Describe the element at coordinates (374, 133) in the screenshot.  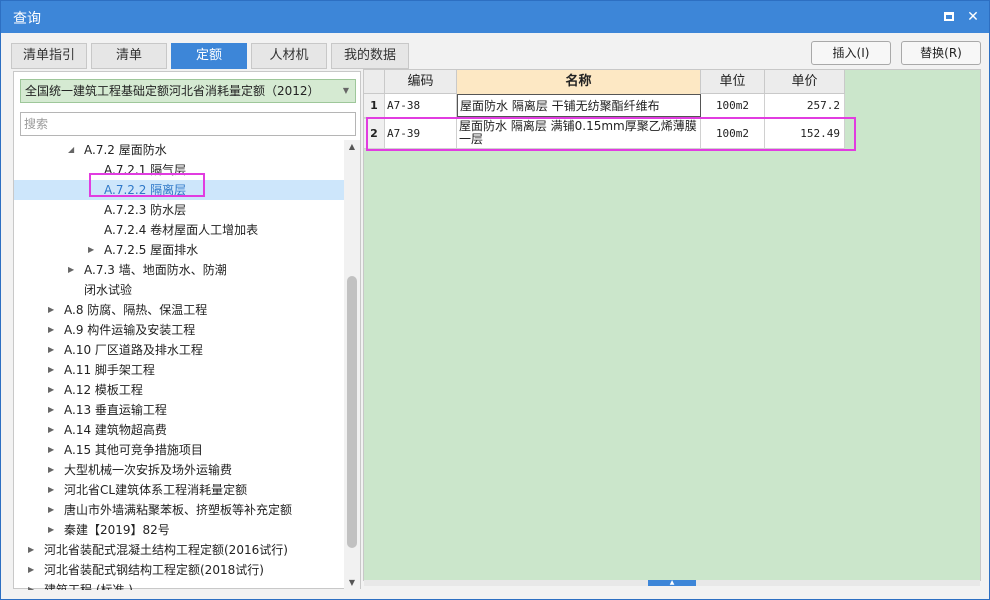
I see `row-number: 2` at that location.